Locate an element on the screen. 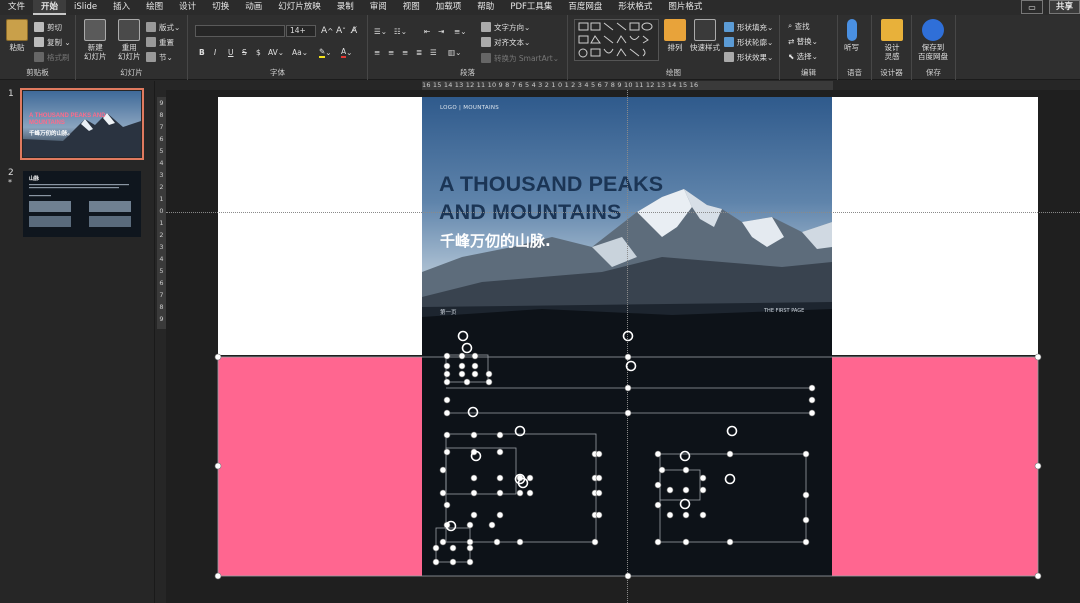 The height and width of the screenshot is (603, 1080). editing-group: ⌕ 查找 ⇄ 替换 ⌄ ⬉ 选择 ⌄ 编辑 is located at coordinates (809, 47).